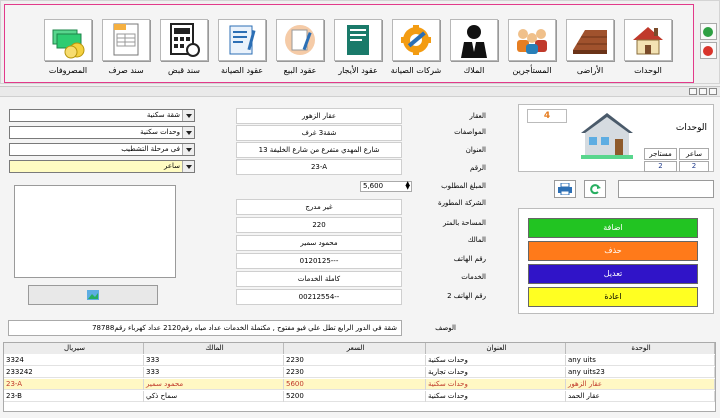 This screenshot has height=418, width=720. Describe the element at coordinates (74, 348) in the screenshot. I see `column-header-serial: سيريال` at that location.